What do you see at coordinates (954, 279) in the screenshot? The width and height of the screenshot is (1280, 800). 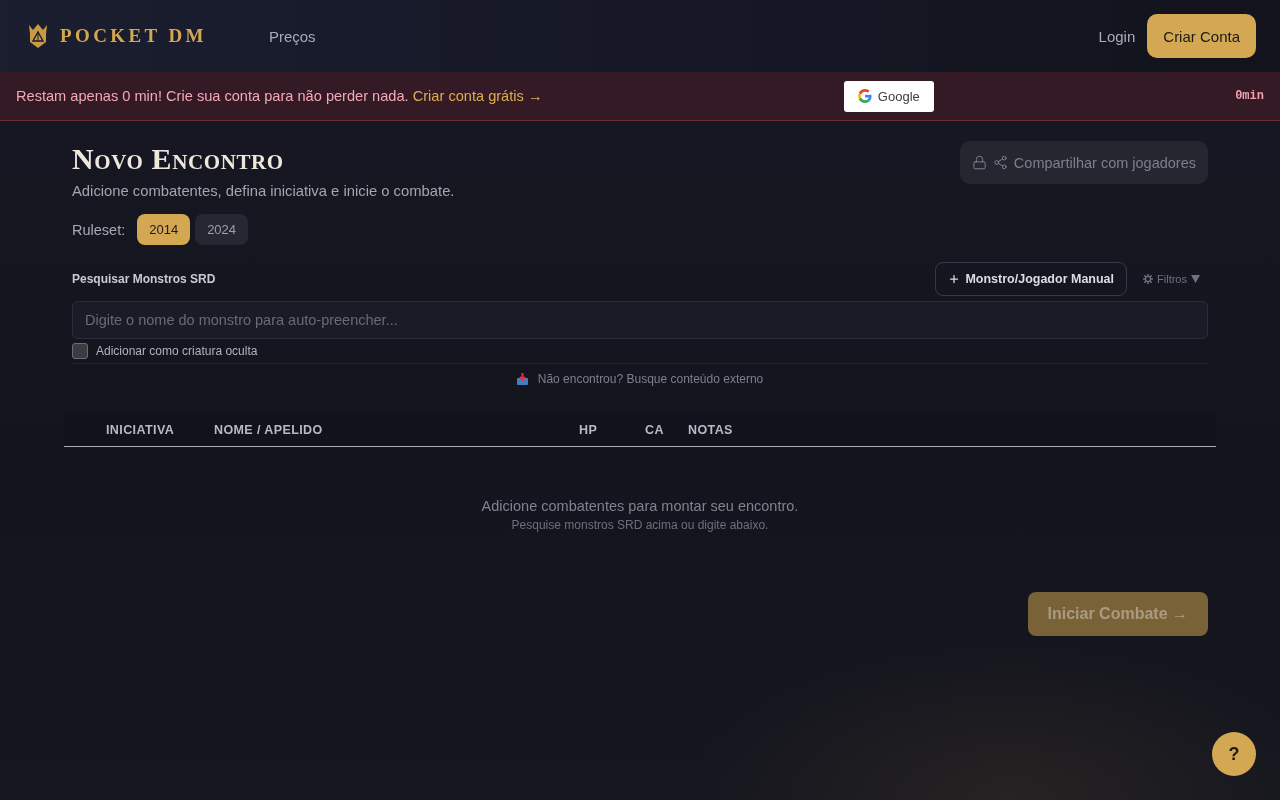 I see `plus-icon` at bounding box center [954, 279].